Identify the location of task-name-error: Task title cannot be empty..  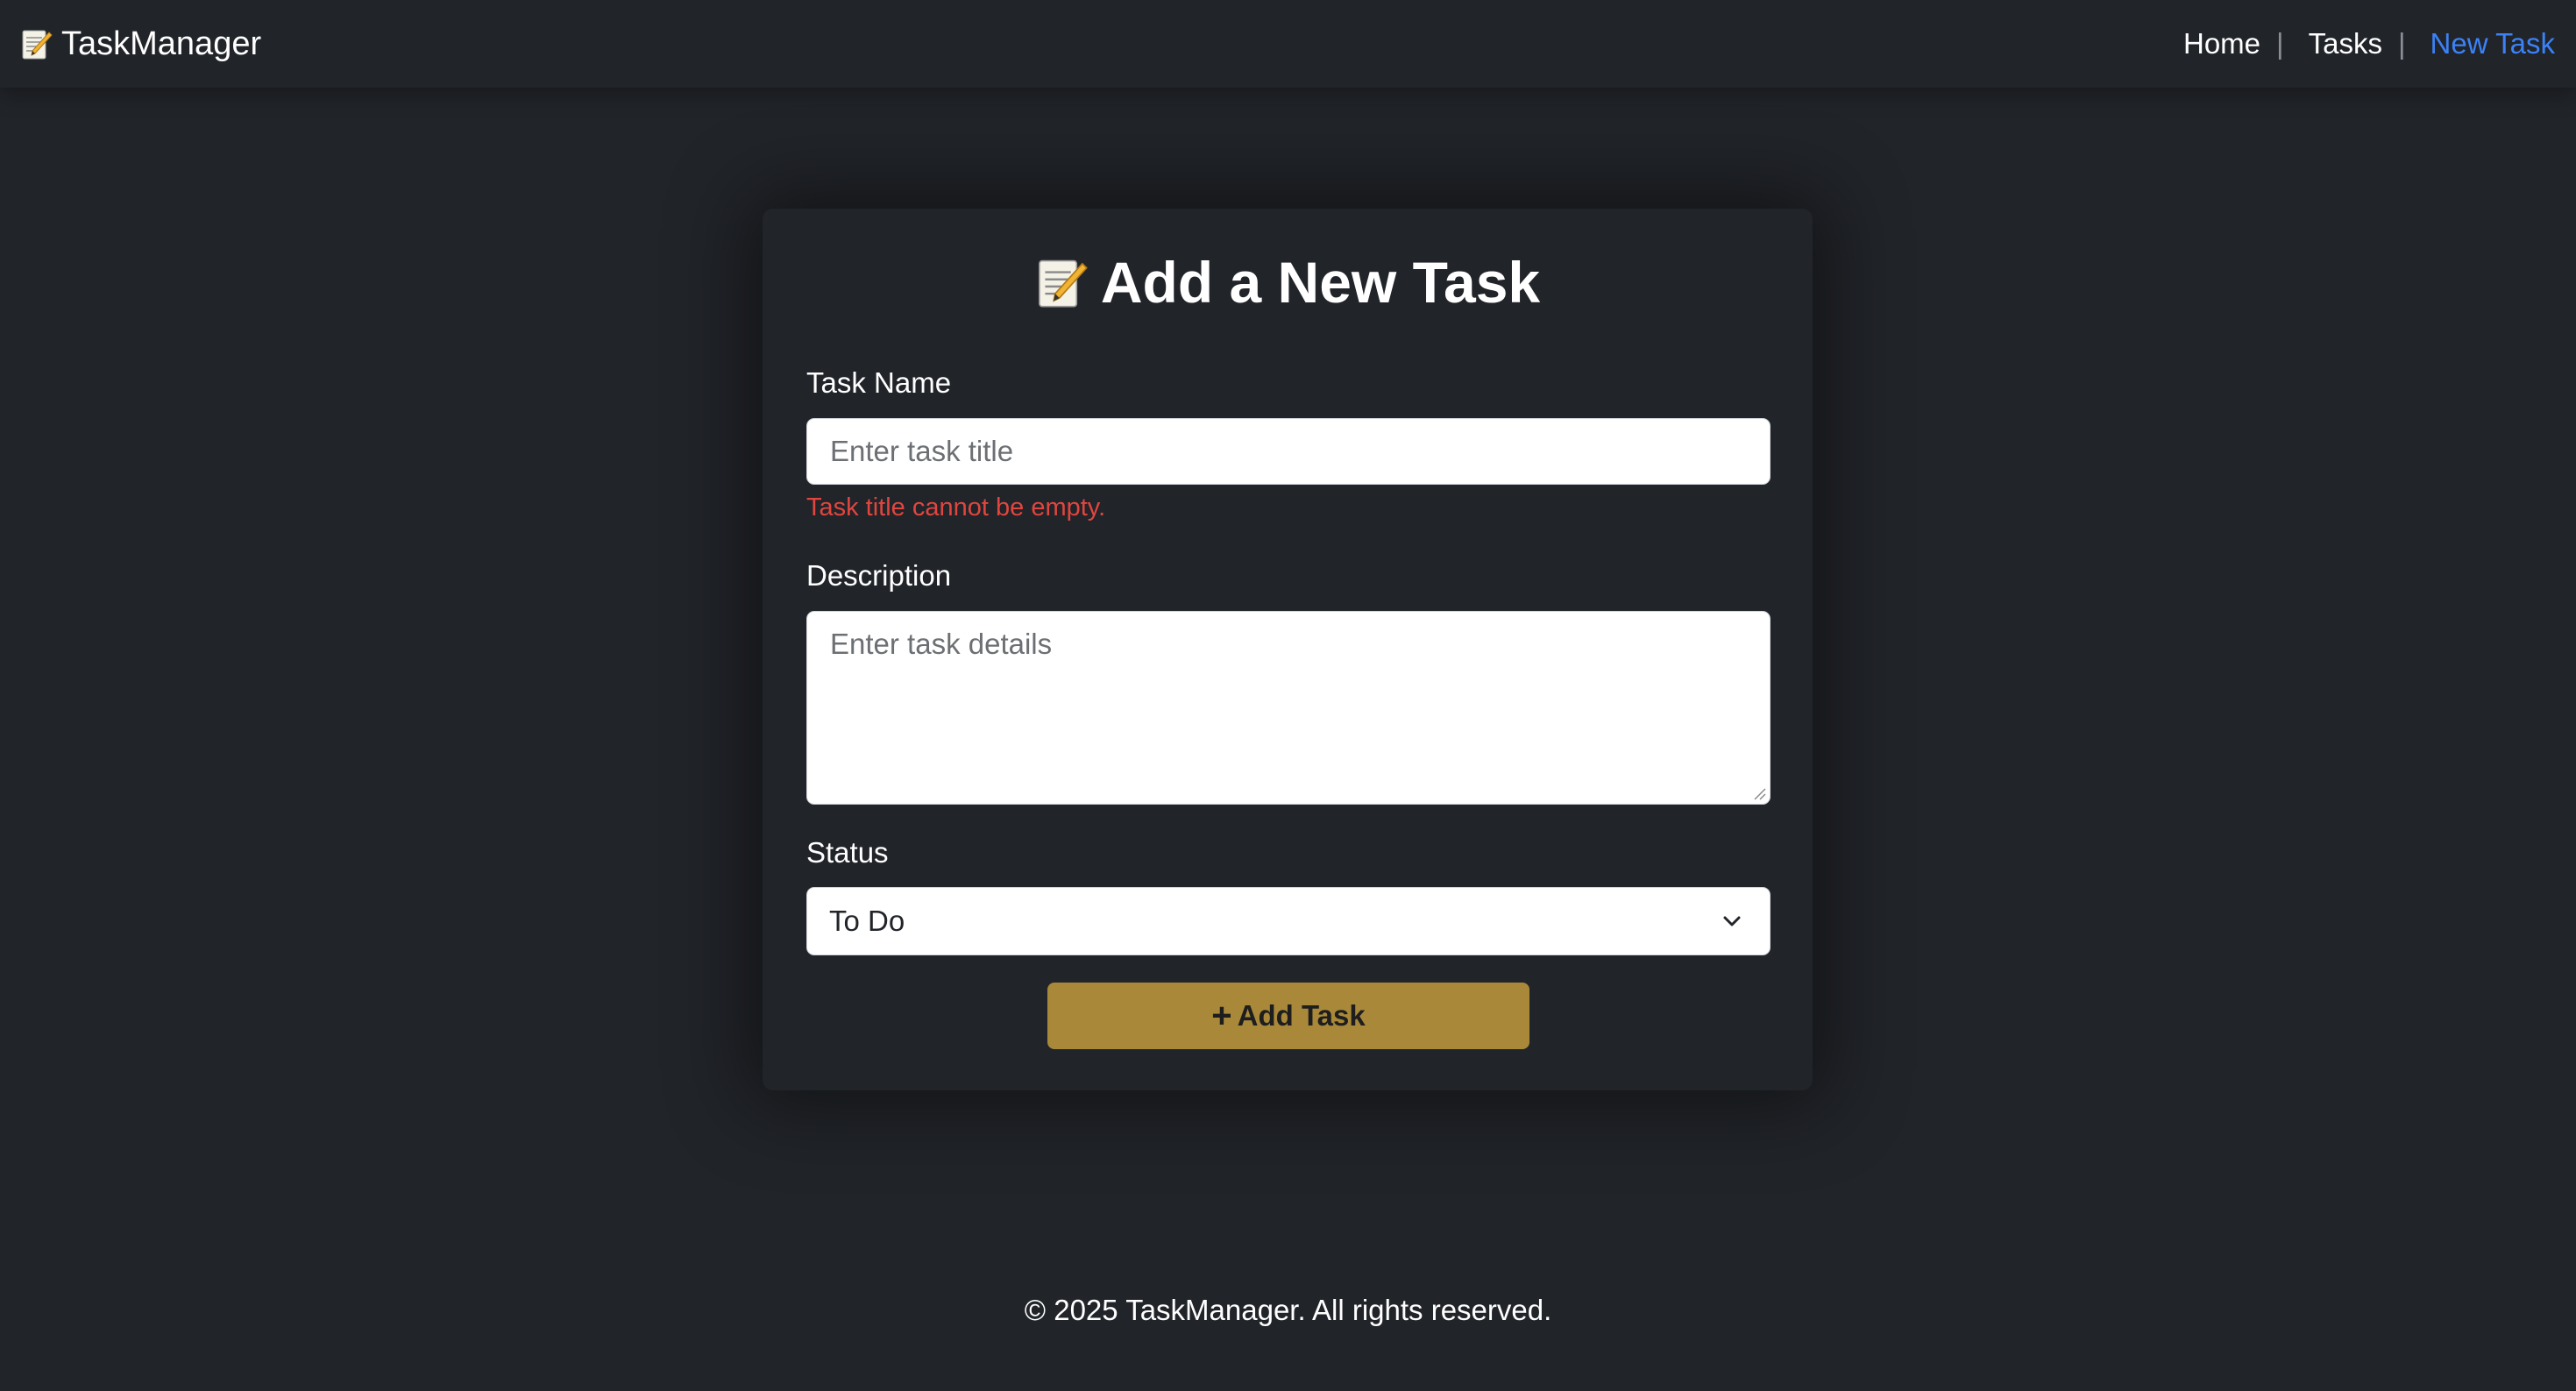
(956, 507).